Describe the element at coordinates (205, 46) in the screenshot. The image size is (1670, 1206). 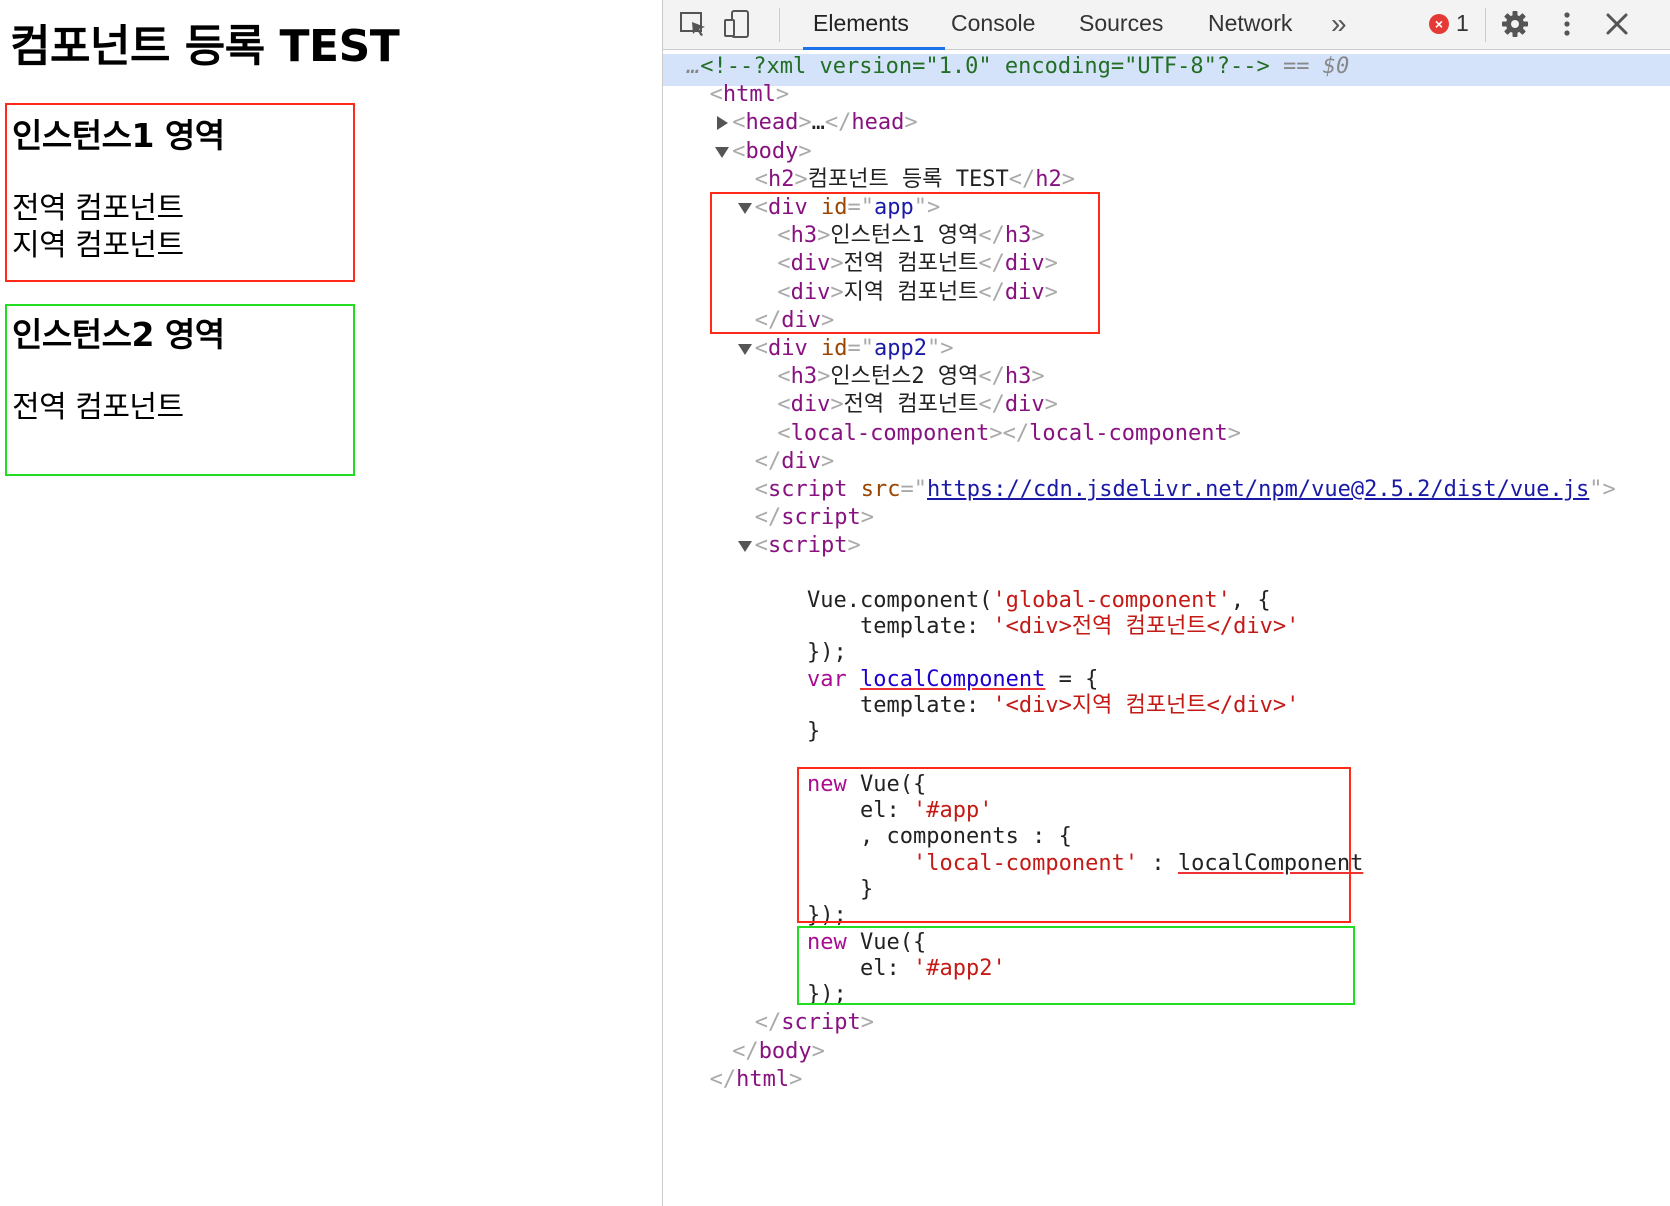
I see `page-title: 컴포넌트 등록 TEST` at that location.